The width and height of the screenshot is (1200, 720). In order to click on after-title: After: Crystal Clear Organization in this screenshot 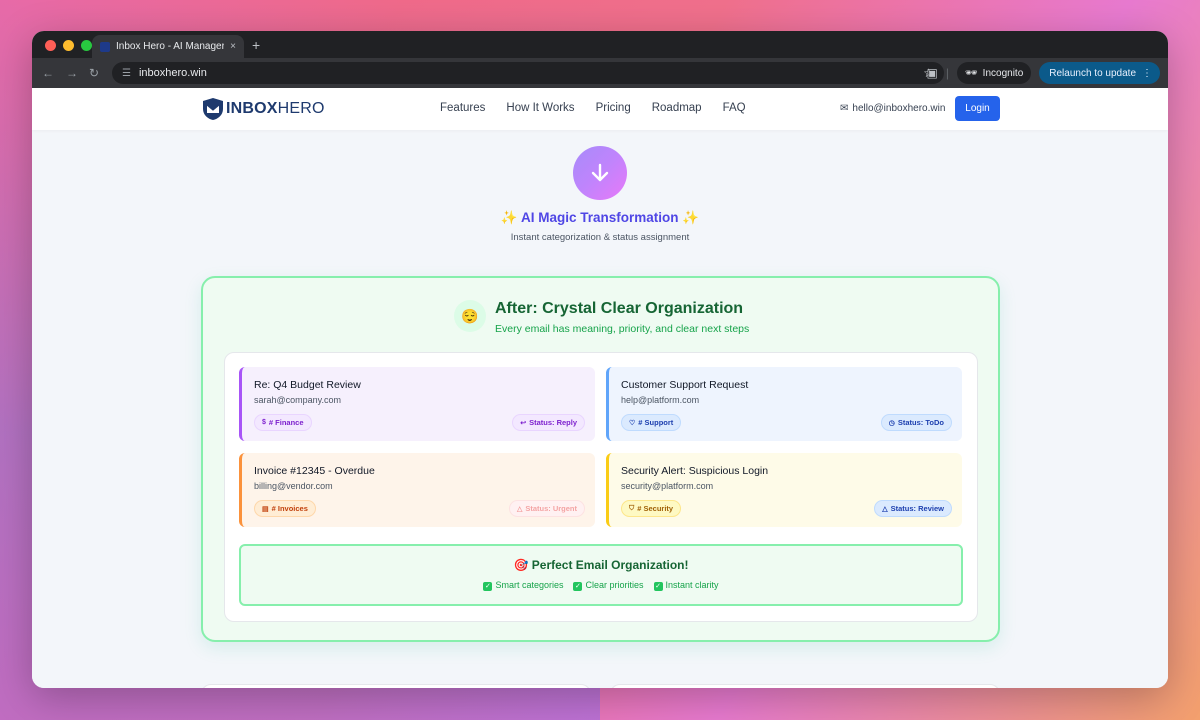, I will do `click(619, 308)`.